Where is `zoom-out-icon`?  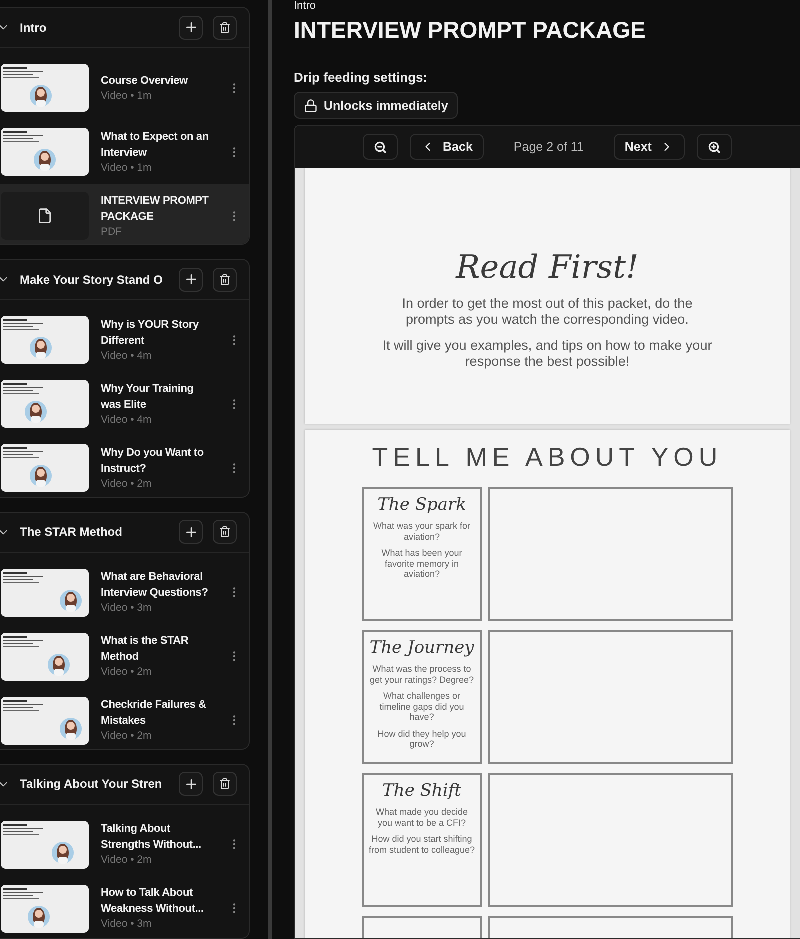 zoom-out-icon is located at coordinates (381, 147).